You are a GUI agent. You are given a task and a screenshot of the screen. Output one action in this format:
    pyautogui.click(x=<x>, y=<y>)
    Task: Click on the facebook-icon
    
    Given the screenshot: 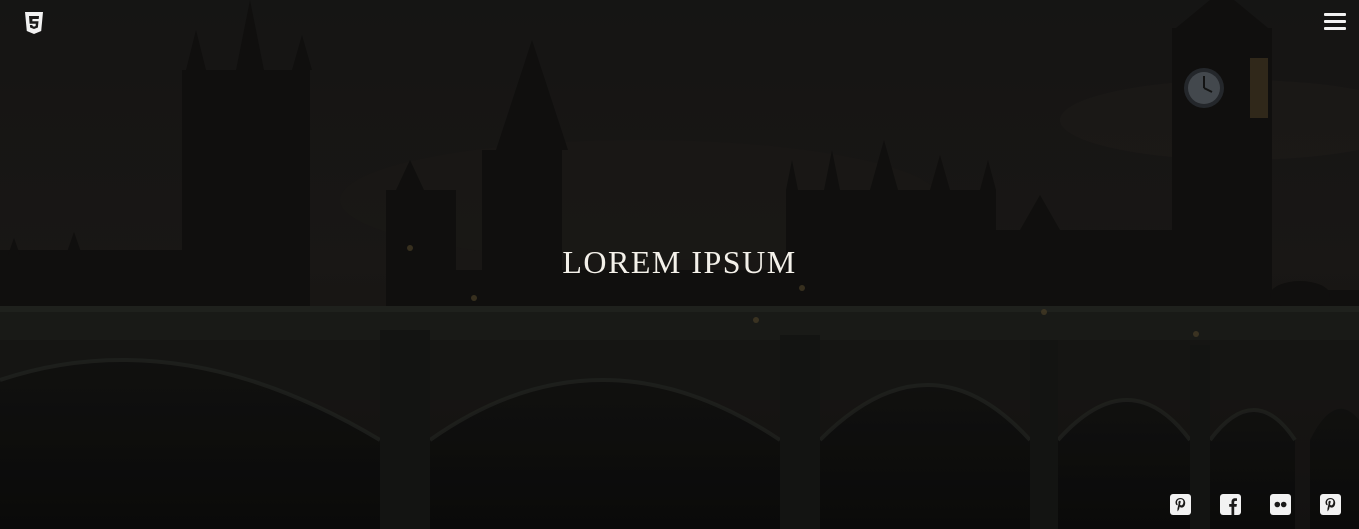 What is the action you would take?
    pyautogui.click(x=1230, y=504)
    